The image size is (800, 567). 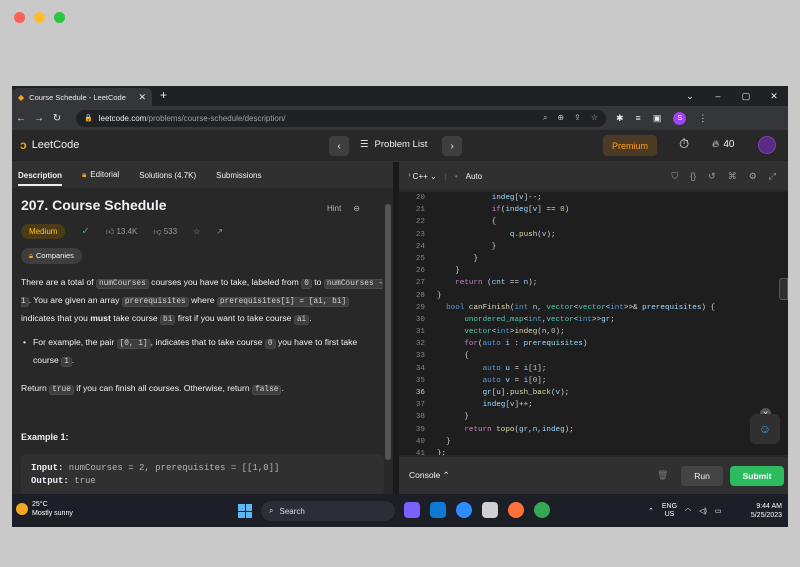 I want to click on minimize-dot, so click(x=39, y=17).